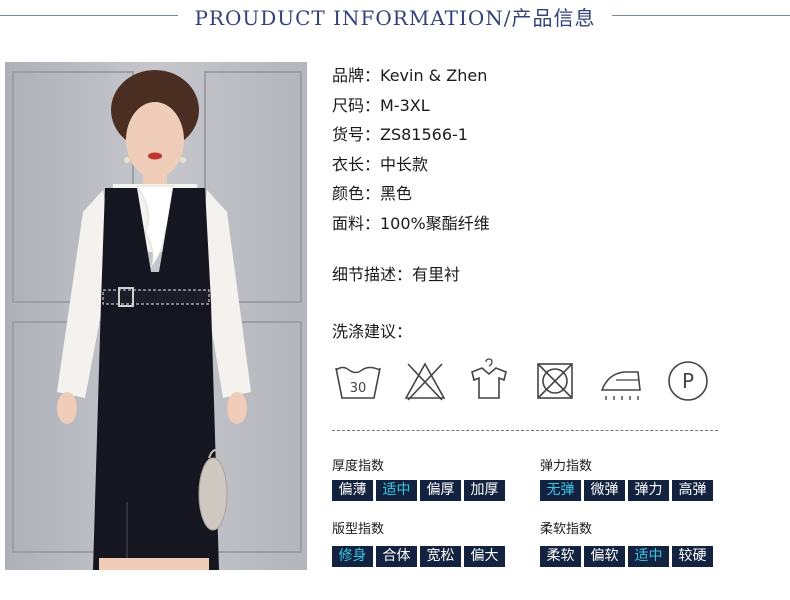  I want to click on wash-temp-label: 30, so click(358, 388).